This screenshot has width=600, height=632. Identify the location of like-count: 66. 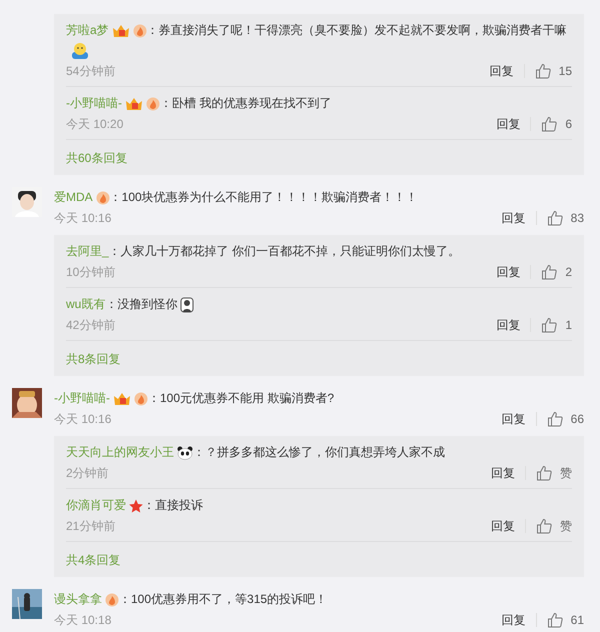
(577, 419).